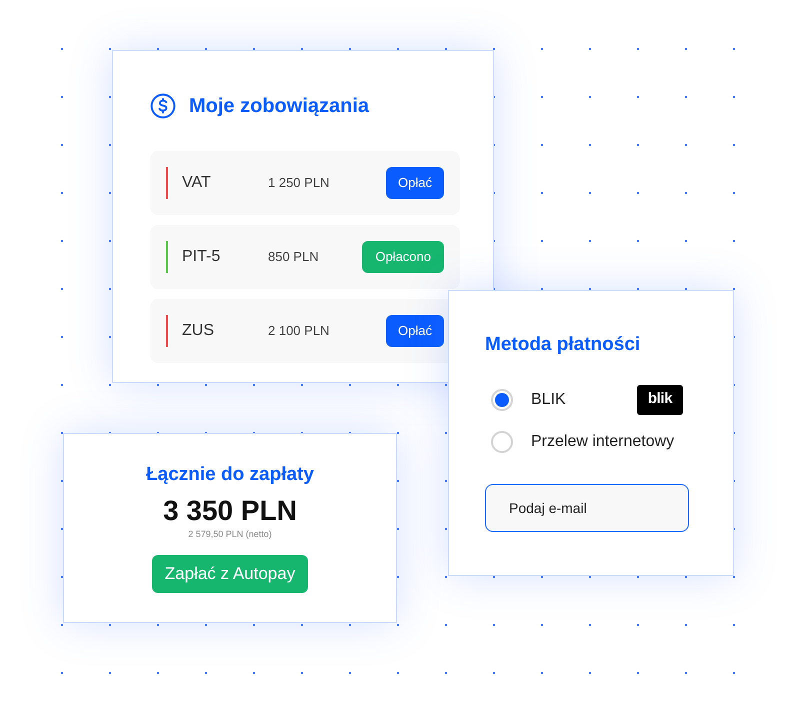 The image size is (800, 720). Describe the element at coordinates (602, 442) in the screenshot. I see `option-label: Przelew internetowy` at that location.